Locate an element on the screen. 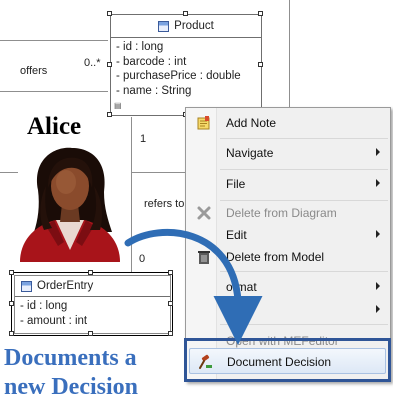 Image resolution: width=393 pixels, height=404 pixels. menu-item-add-note: Add Note is located at coordinates (288, 123).